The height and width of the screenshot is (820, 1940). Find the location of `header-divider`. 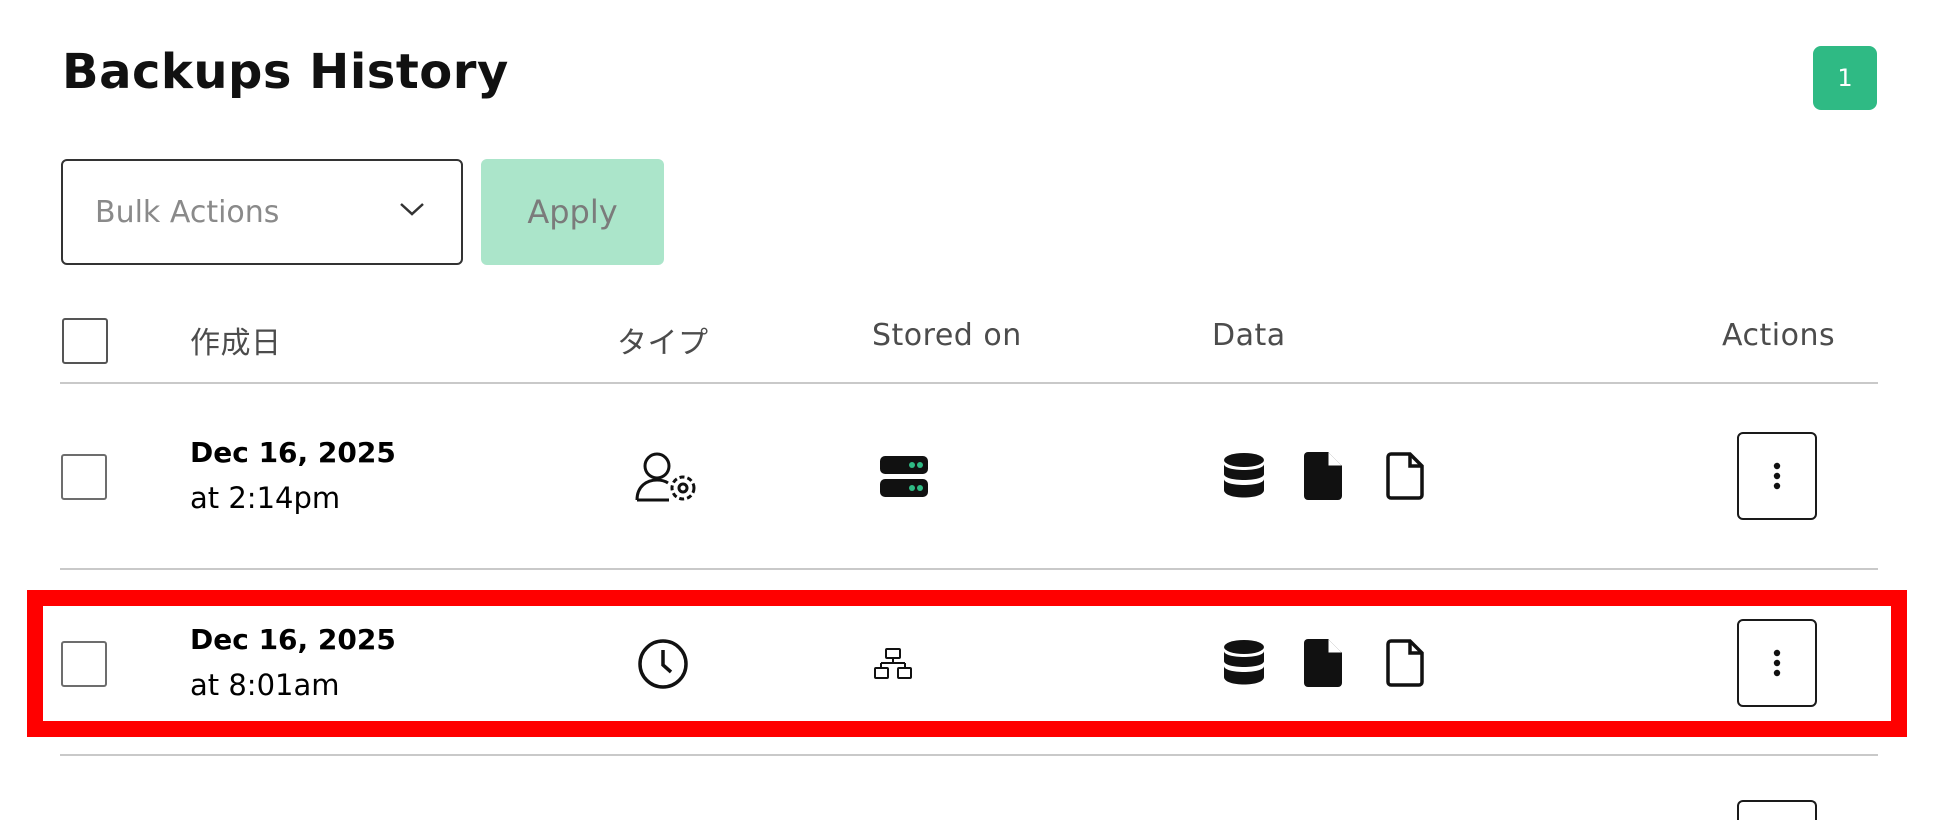

header-divider is located at coordinates (969, 383).